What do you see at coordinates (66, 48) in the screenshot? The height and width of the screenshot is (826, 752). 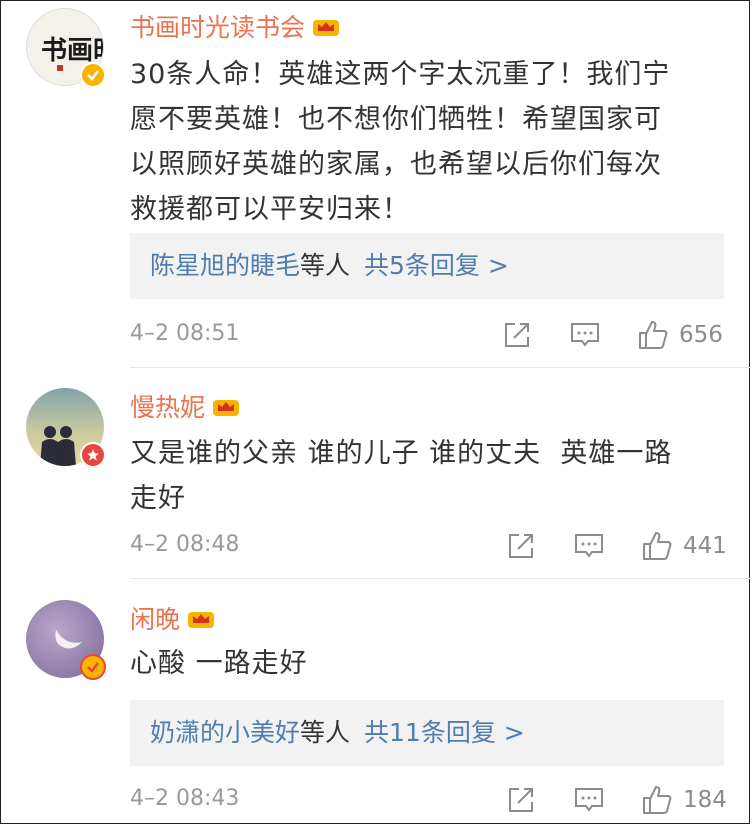 I see `avatar: 书画时光` at bounding box center [66, 48].